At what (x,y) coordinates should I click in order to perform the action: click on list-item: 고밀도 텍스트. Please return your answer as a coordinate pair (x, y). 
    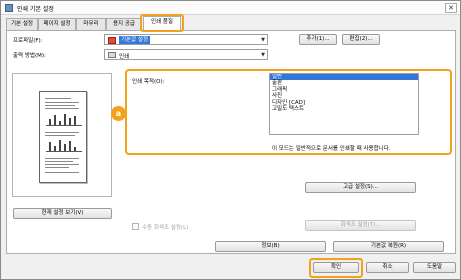
    Looking at the image, I should click on (344, 109).